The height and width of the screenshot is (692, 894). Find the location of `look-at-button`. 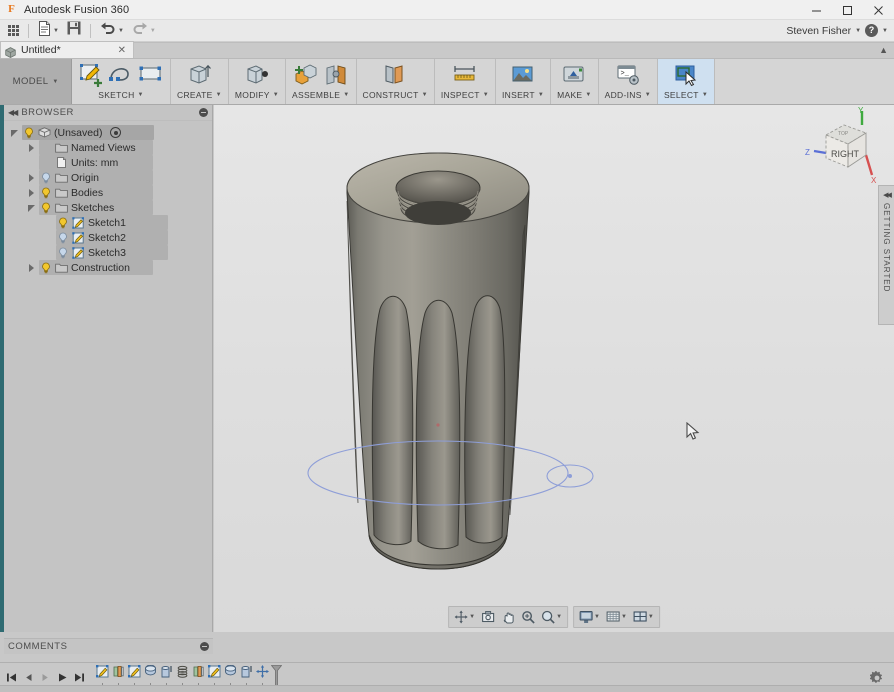

look-at-button is located at coordinates (488, 617).